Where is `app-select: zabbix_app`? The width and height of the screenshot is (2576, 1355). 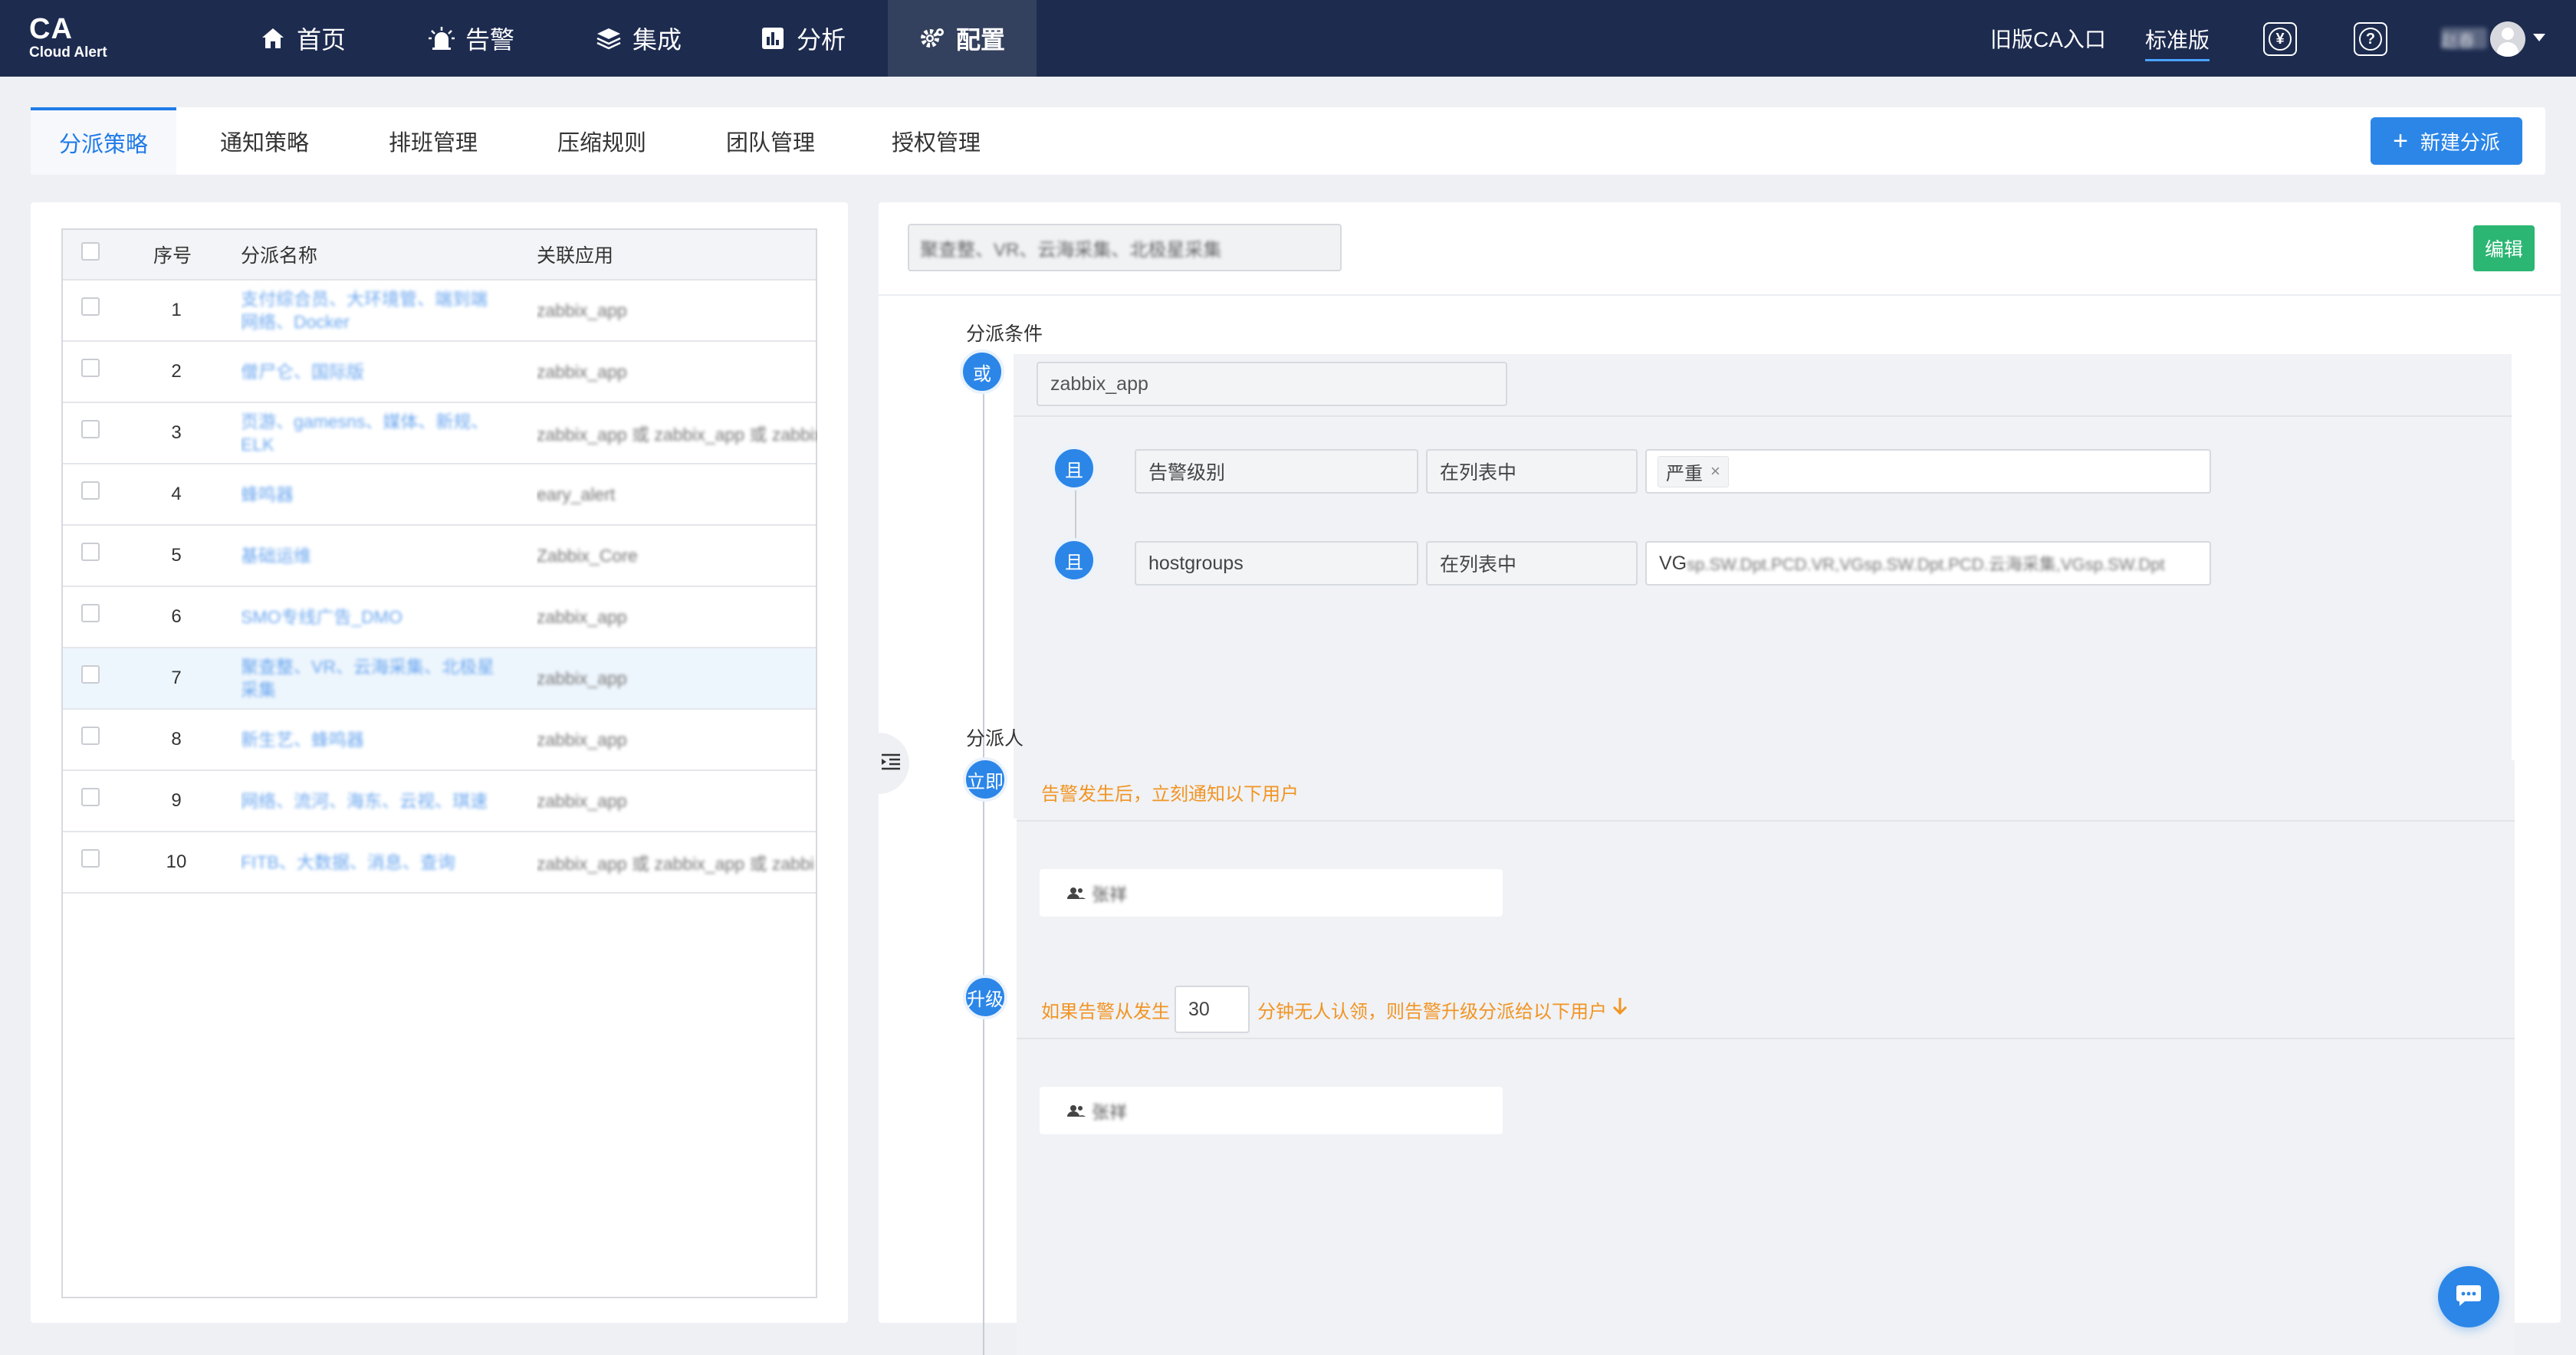
app-select: zabbix_app is located at coordinates (1272, 384).